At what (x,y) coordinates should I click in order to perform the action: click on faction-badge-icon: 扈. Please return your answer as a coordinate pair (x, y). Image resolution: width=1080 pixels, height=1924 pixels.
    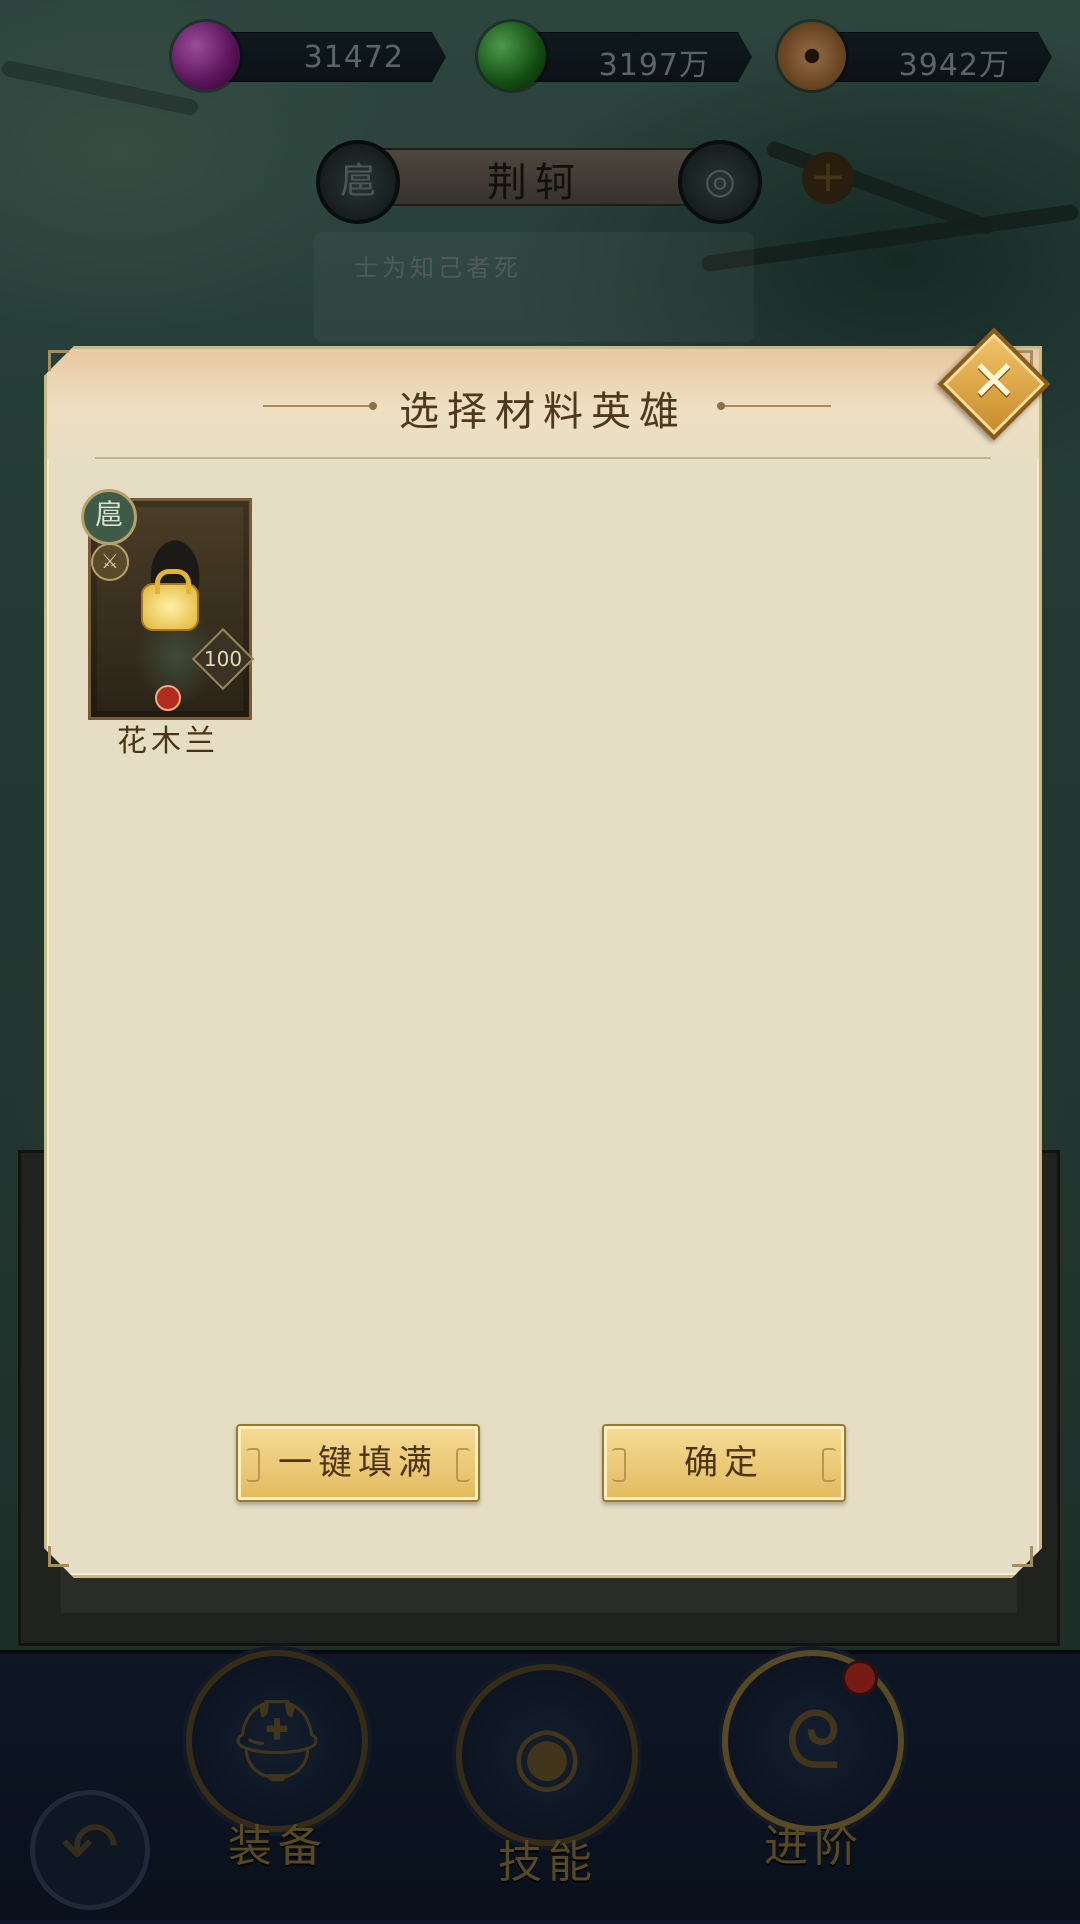
    Looking at the image, I should click on (109, 517).